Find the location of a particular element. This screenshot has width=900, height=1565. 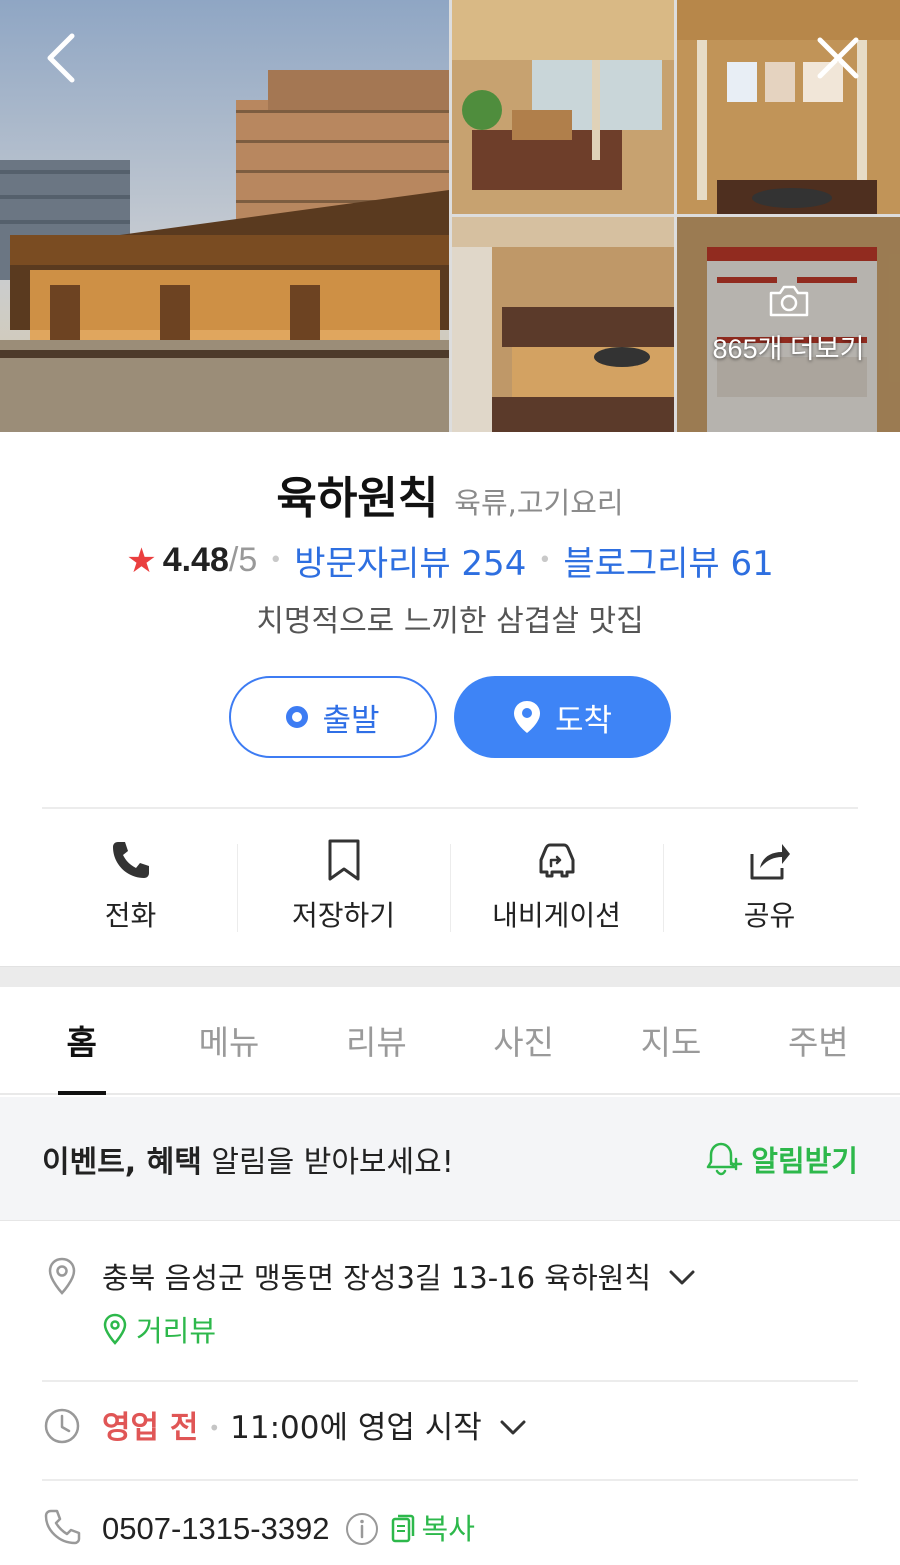

address-line: 충북 음성군 맹동면 장성3길 13-16 육하원칙 is located at coordinates (398, 1278).